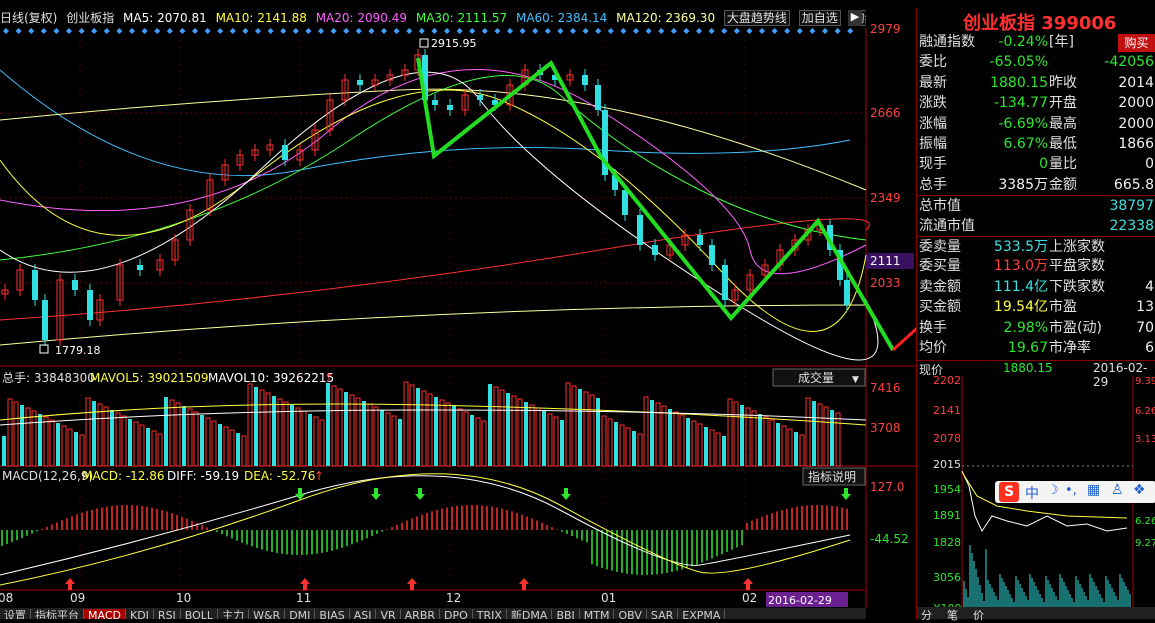  What do you see at coordinates (978, 615) in the screenshot?
I see `mini-tab-jia: 价` at bounding box center [978, 615].